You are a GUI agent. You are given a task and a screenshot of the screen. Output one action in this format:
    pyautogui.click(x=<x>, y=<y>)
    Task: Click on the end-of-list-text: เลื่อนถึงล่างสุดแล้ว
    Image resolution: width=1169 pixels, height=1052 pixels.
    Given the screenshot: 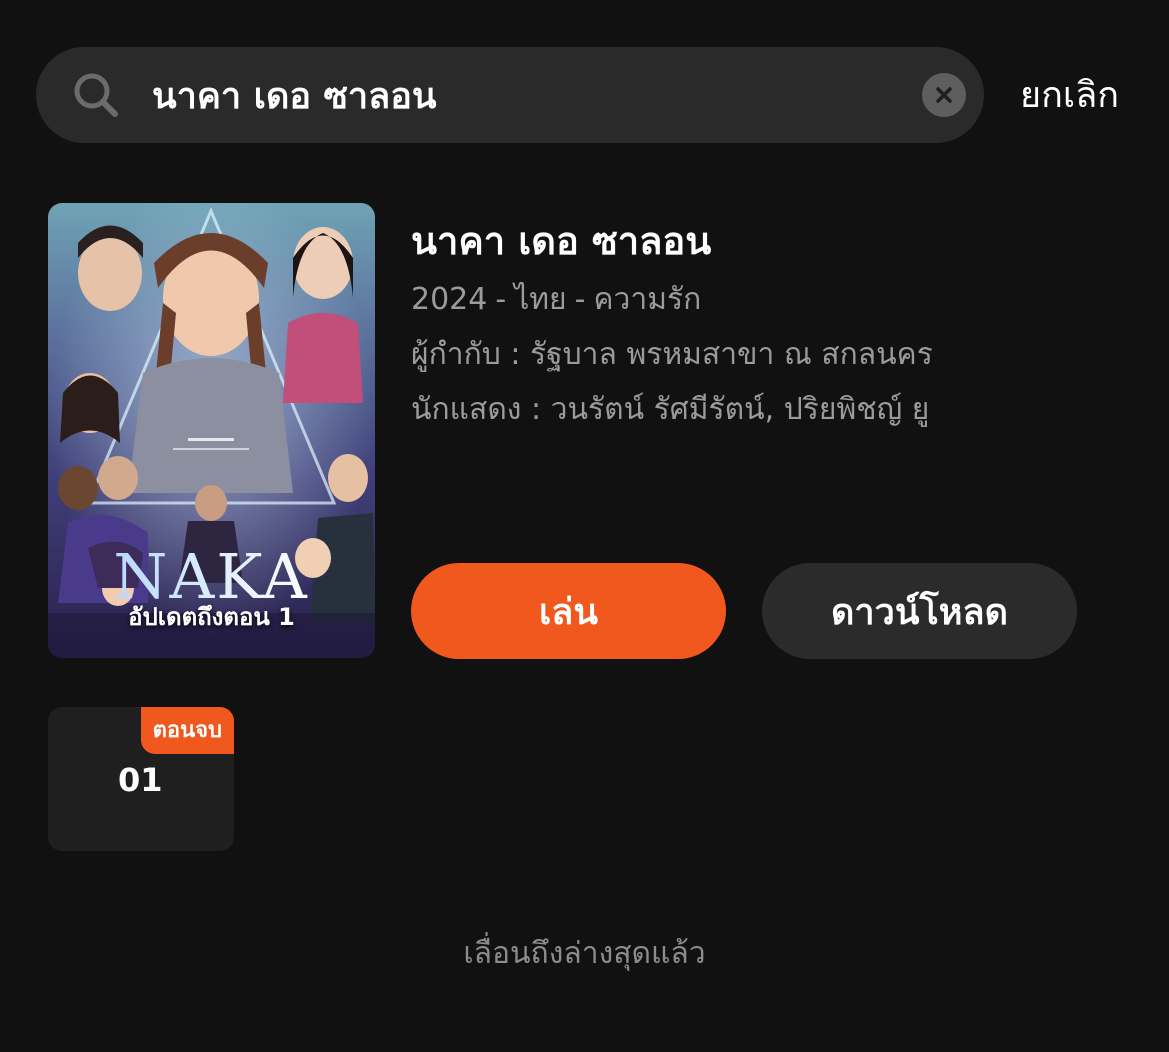 What is the action you would take?
    pyautogui.click(x=584, y=953)
    